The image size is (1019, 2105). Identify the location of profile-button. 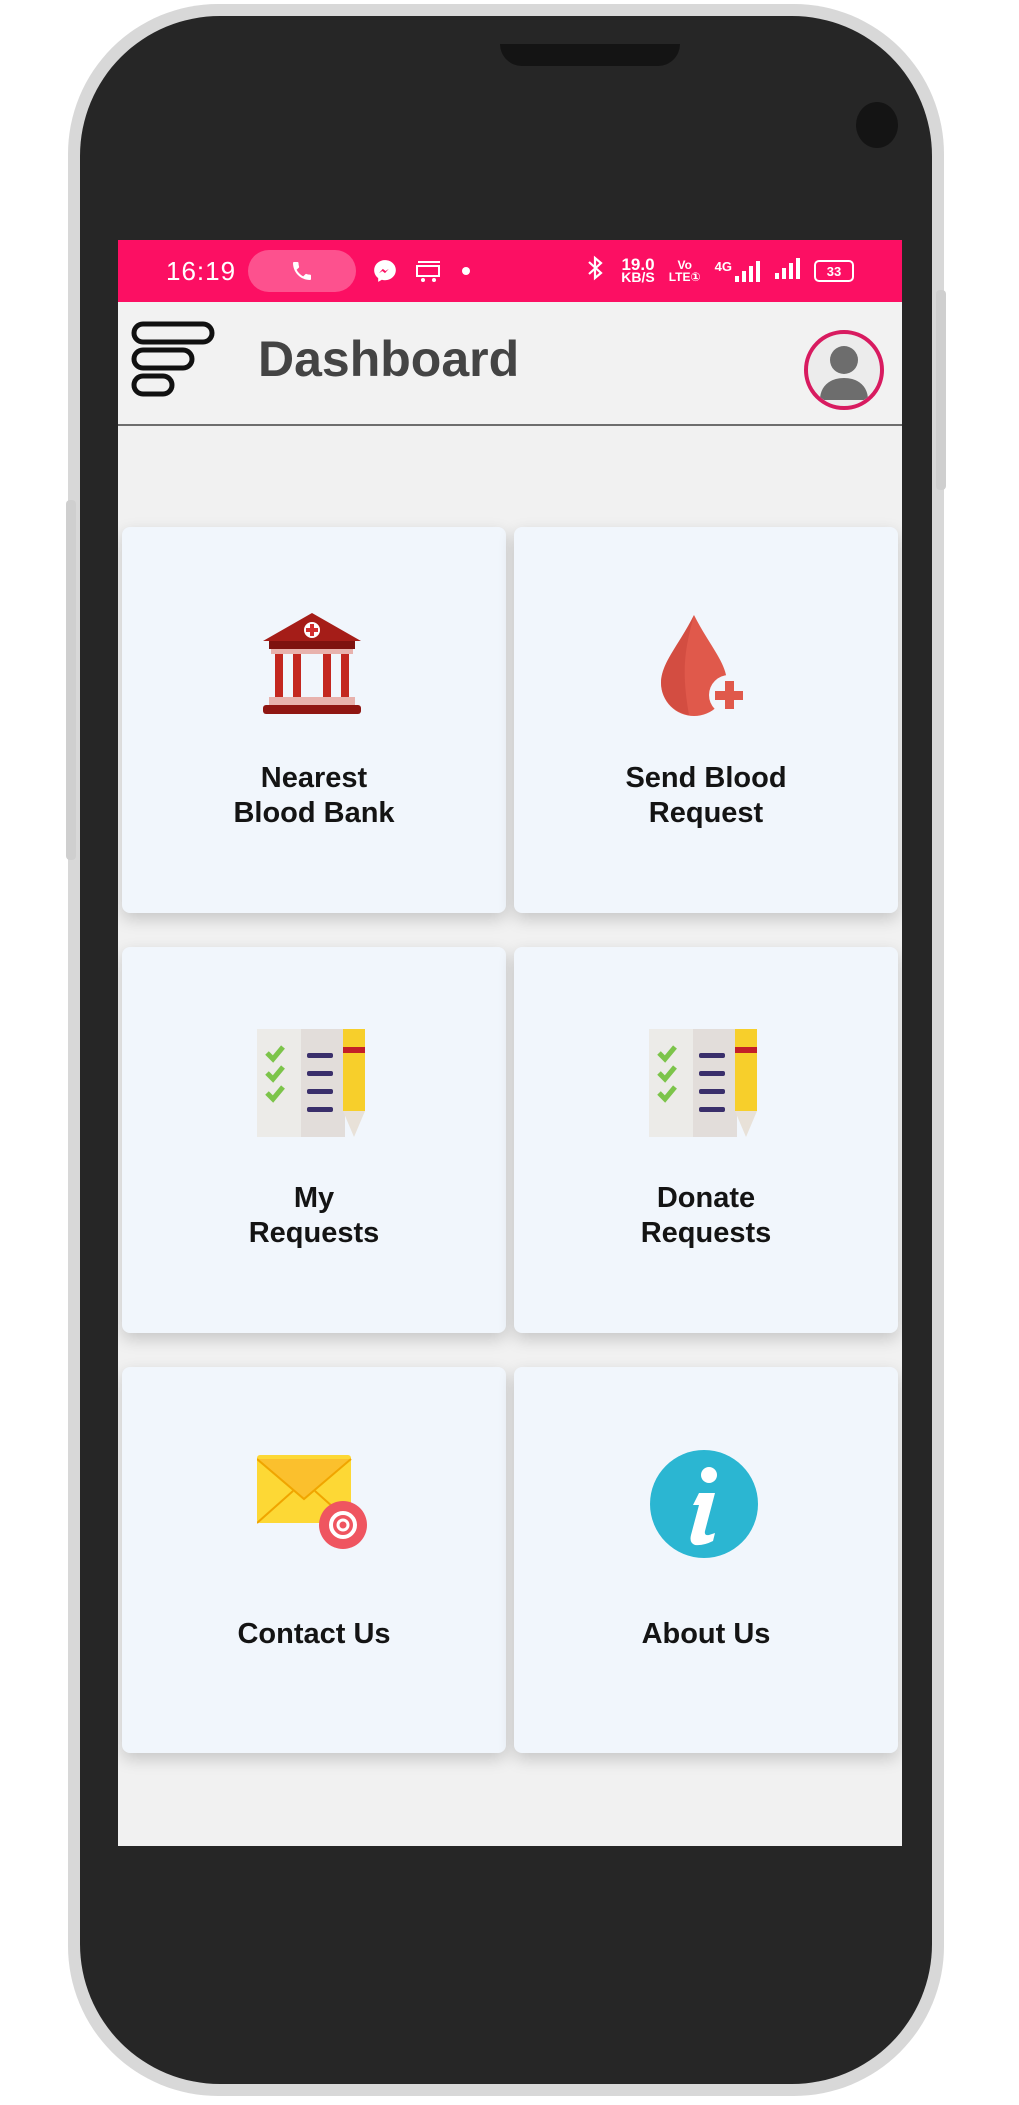
(844, 370).